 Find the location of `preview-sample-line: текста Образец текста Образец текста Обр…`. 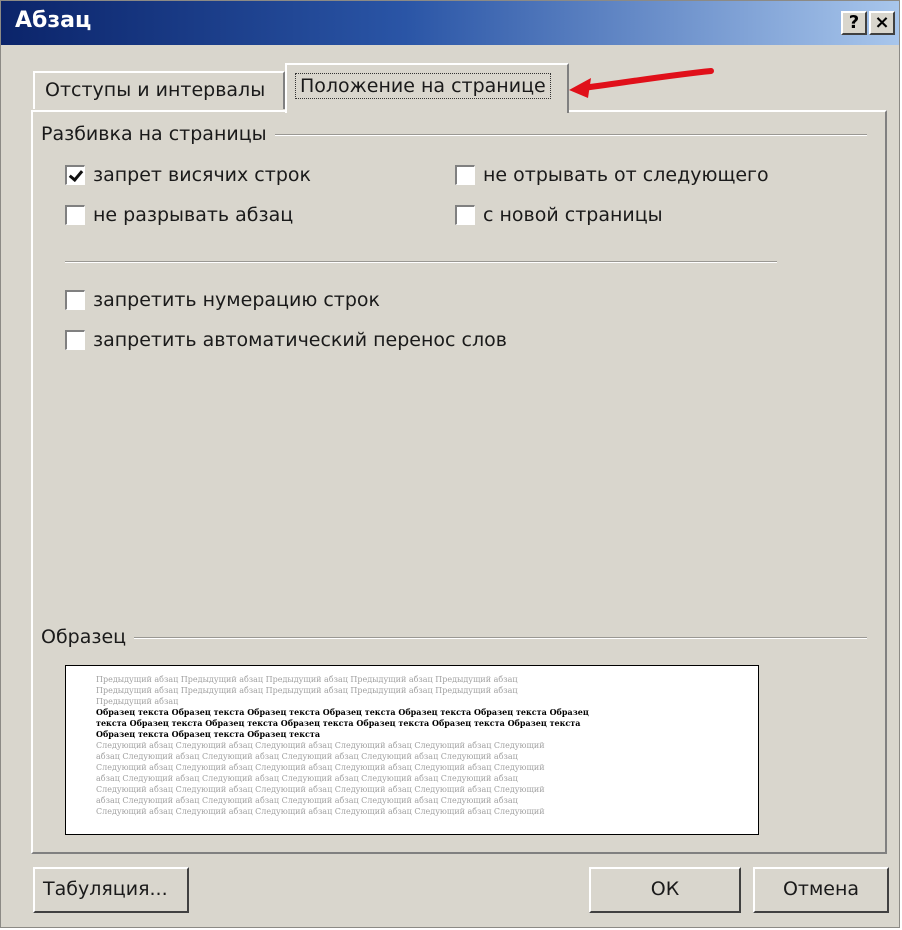

preview-sample-line: текста Образец текста Образец текста Обр… is located at coordinates (338, 723).